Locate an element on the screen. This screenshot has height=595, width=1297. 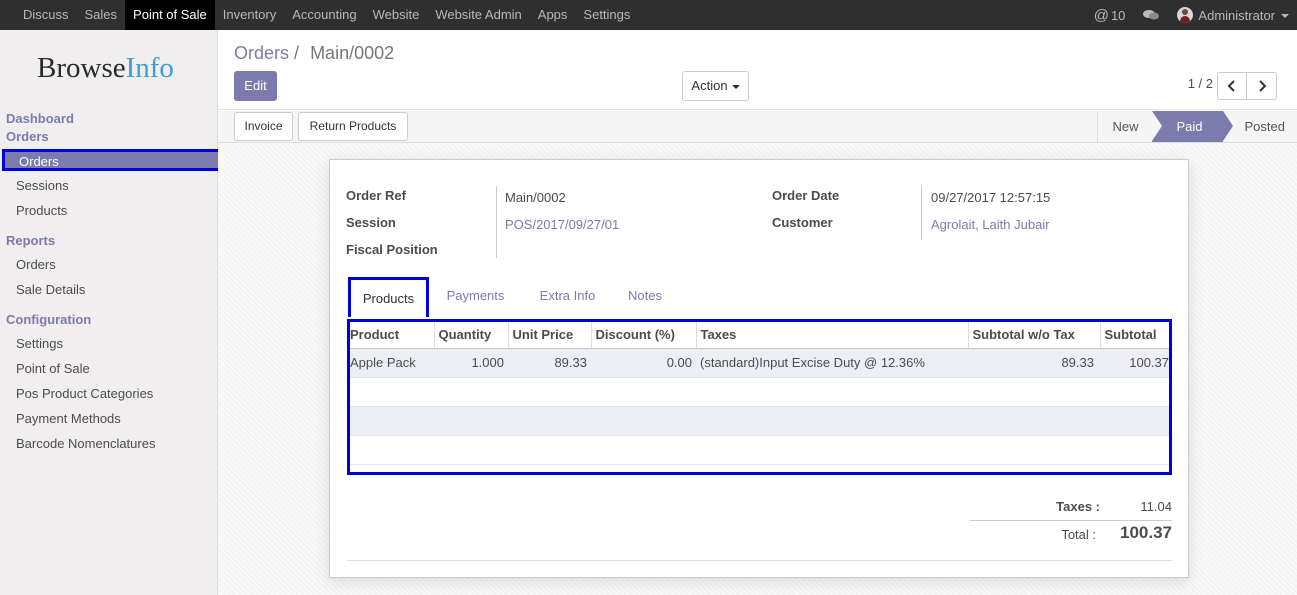
tab-extra-info: Extra Info is located at coordinates (567, 297).